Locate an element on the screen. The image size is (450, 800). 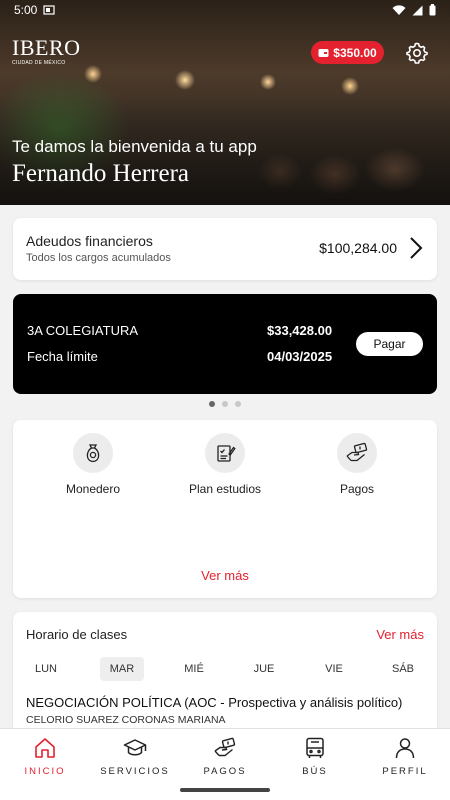
wallet-balance-badge: $350.00 is located at coordinates (347, 52).